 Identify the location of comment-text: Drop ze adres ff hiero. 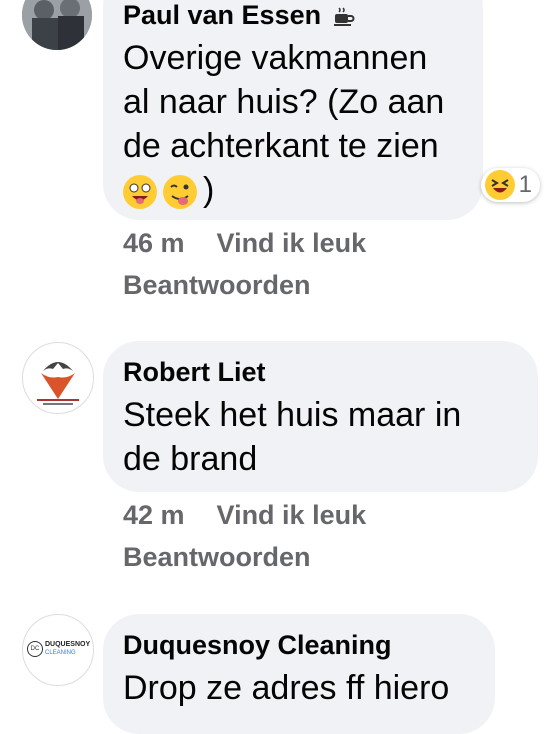
(298, 688).